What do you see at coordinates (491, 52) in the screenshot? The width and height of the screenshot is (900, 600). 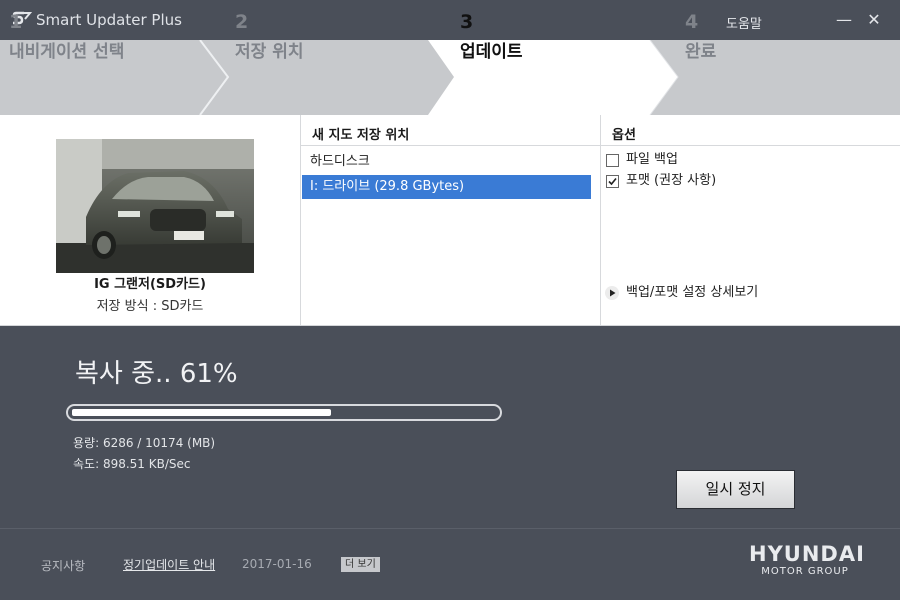 I see `step-label: 업데이트` at bounding box center [491, 52].